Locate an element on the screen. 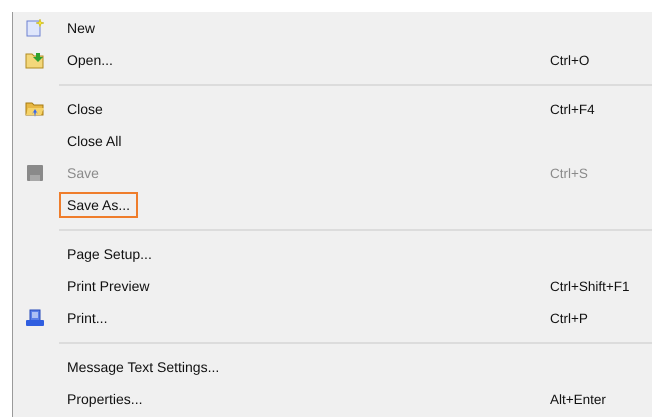 This screenshot has width=652, height=417. new-document-icon is located at coordinates (35, 28).